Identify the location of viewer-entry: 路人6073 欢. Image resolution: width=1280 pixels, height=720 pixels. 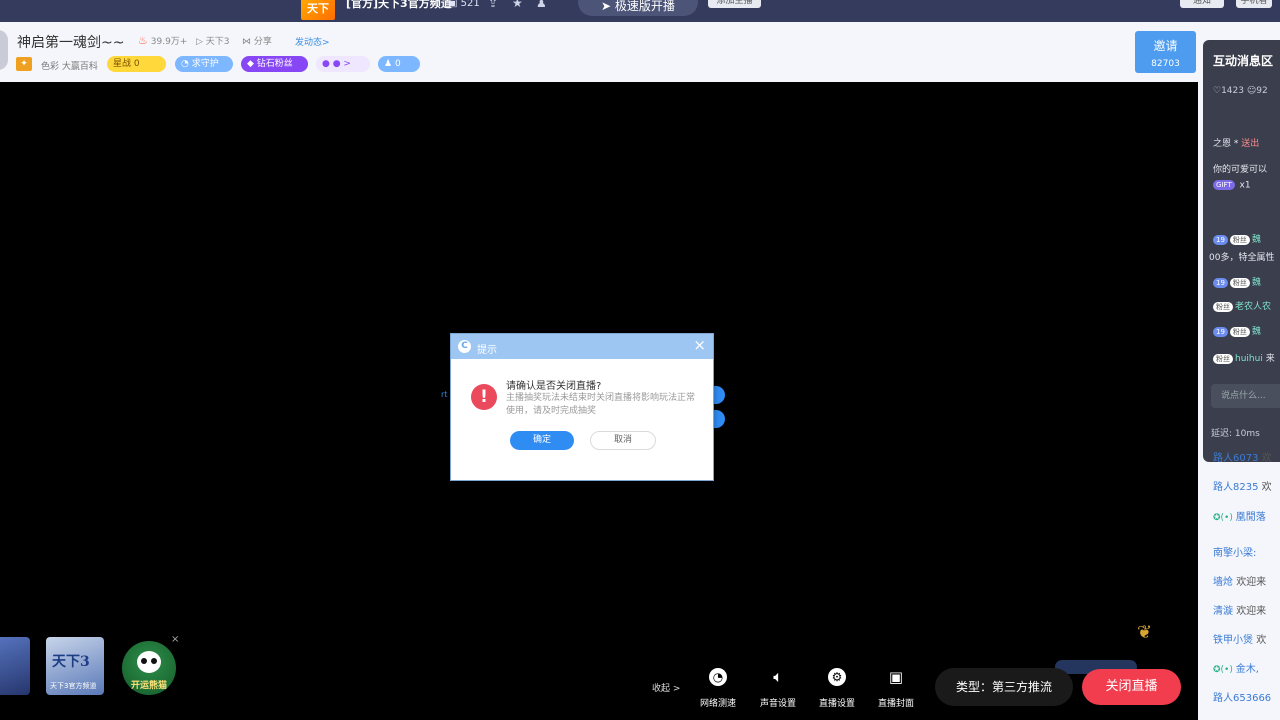
(1242, 458).